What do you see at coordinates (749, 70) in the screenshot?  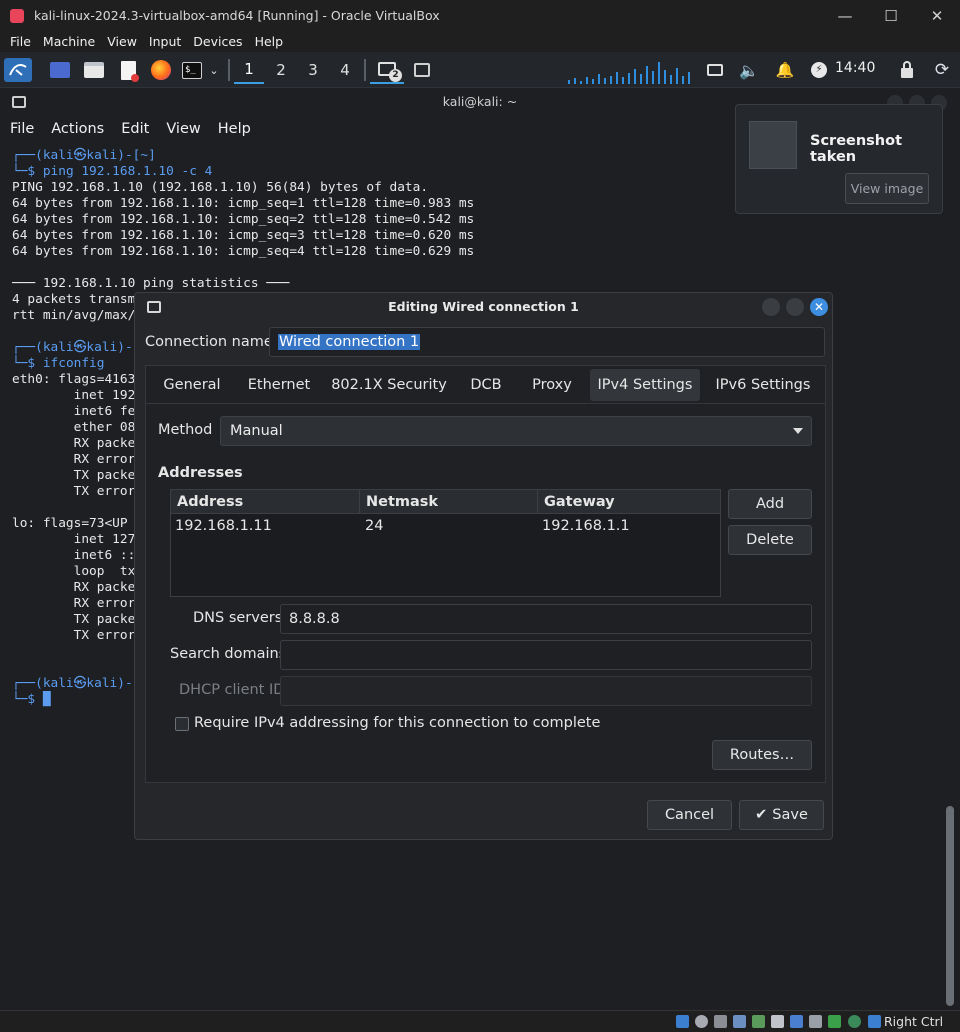 I see `volume-icon: 🔈` at bounding box center [749, 70].